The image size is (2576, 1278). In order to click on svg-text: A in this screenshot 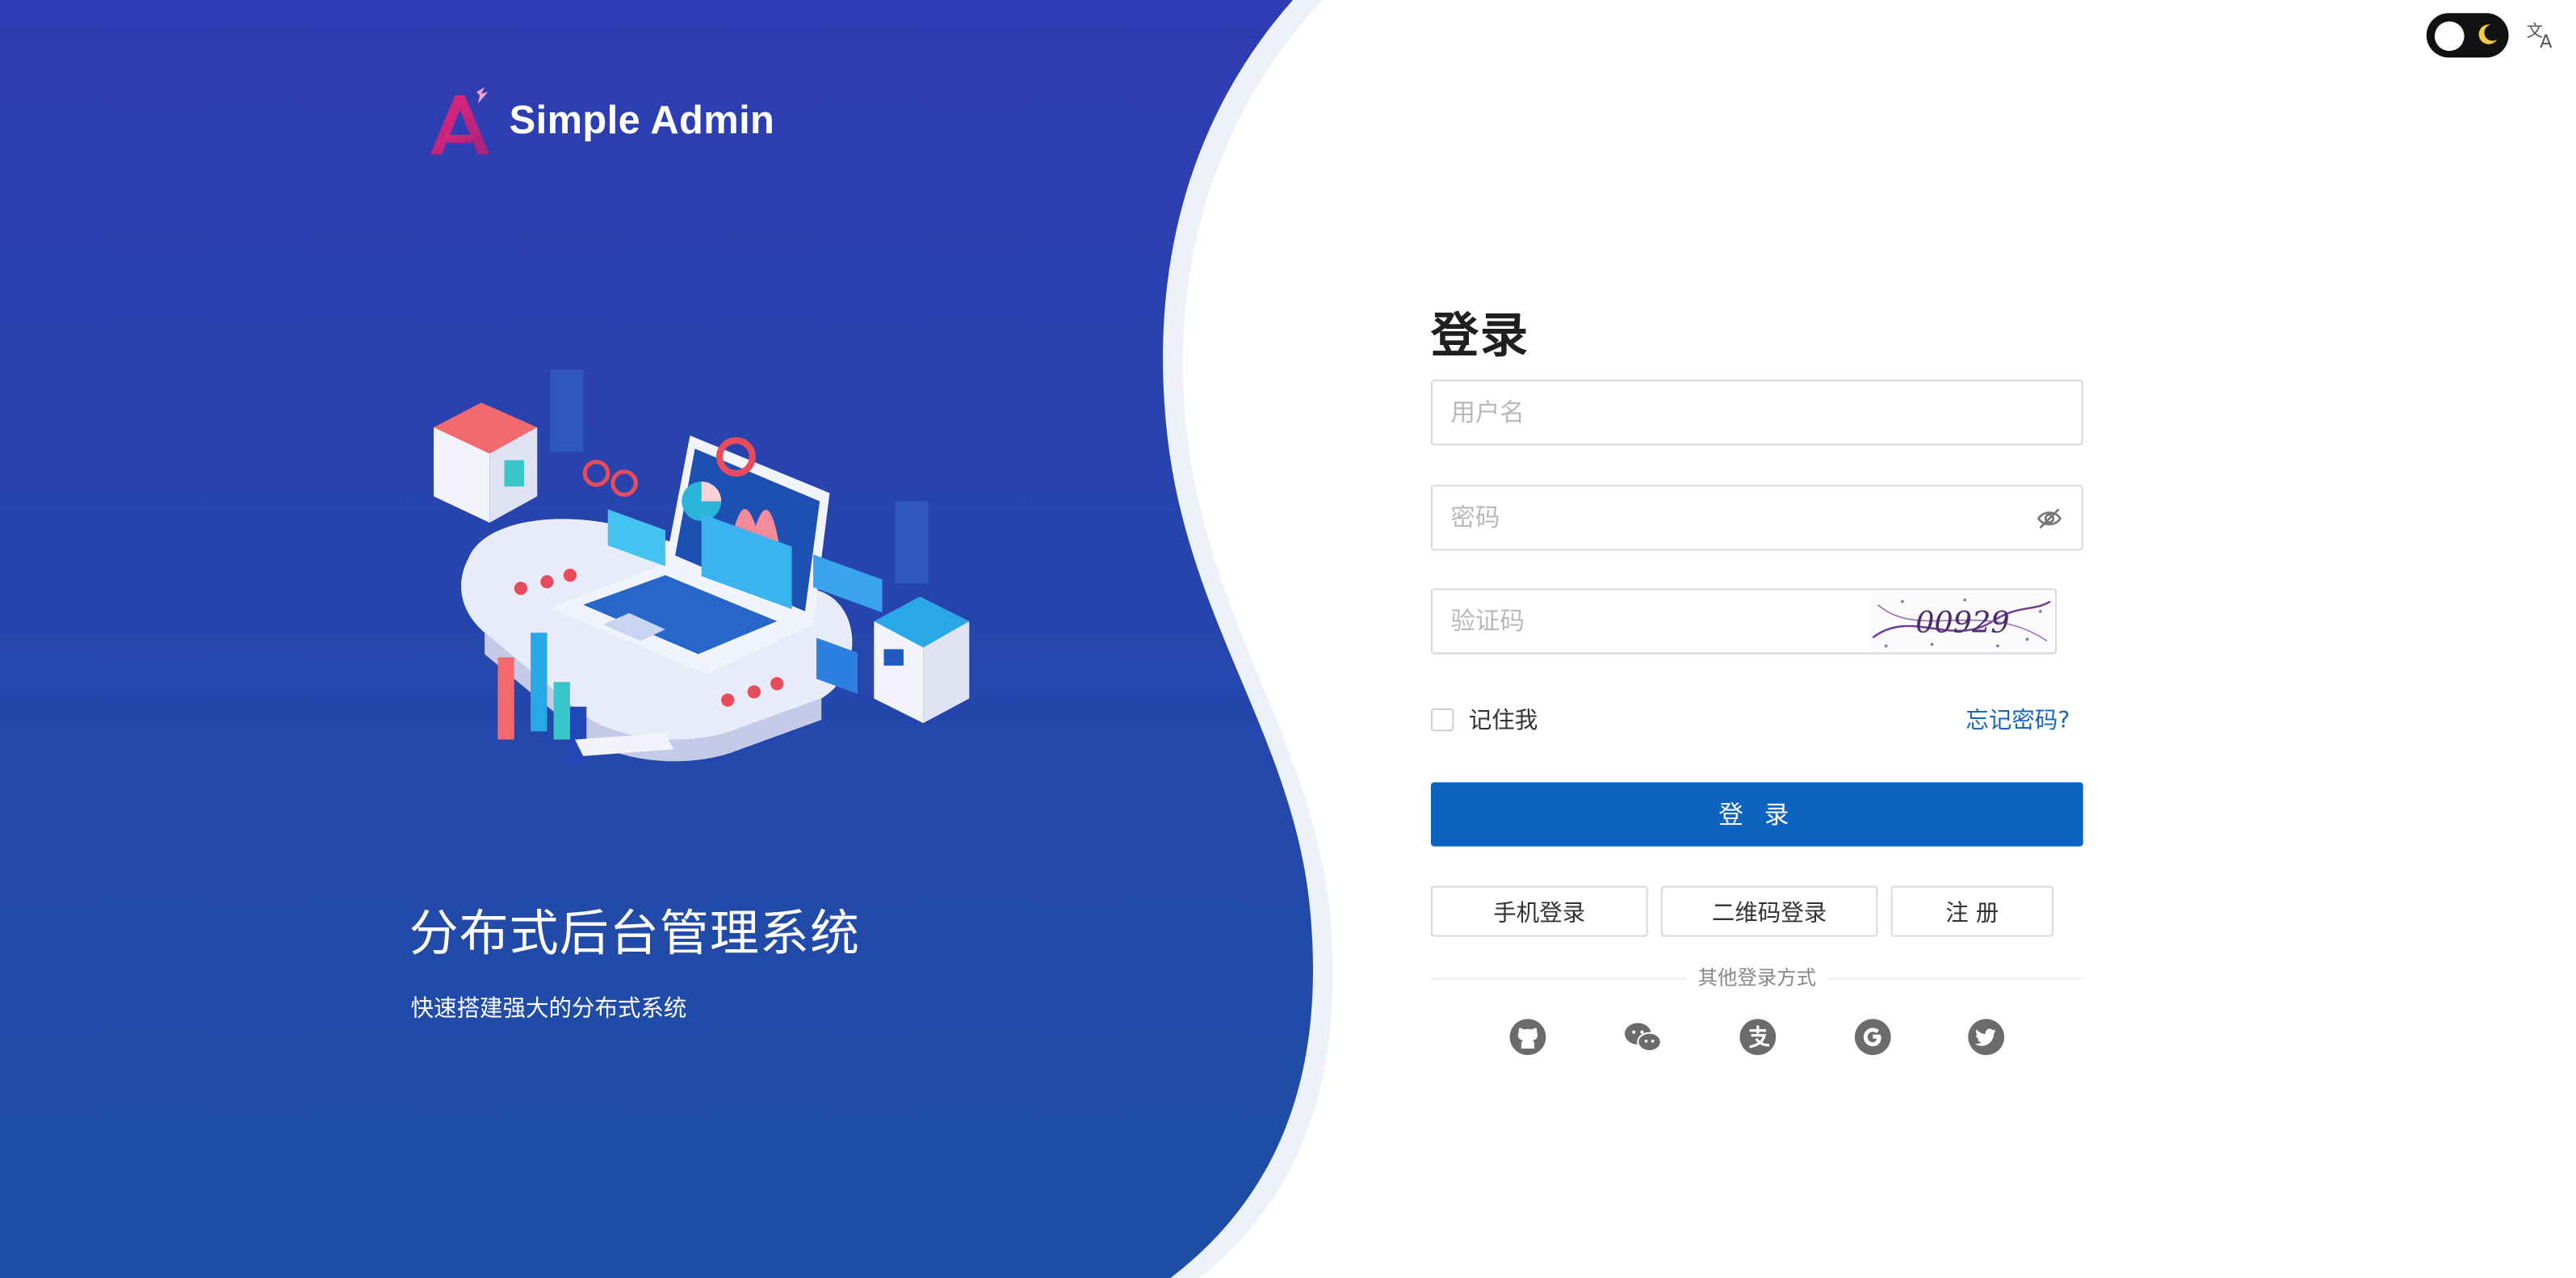, I will do `click(2546, 41)`.